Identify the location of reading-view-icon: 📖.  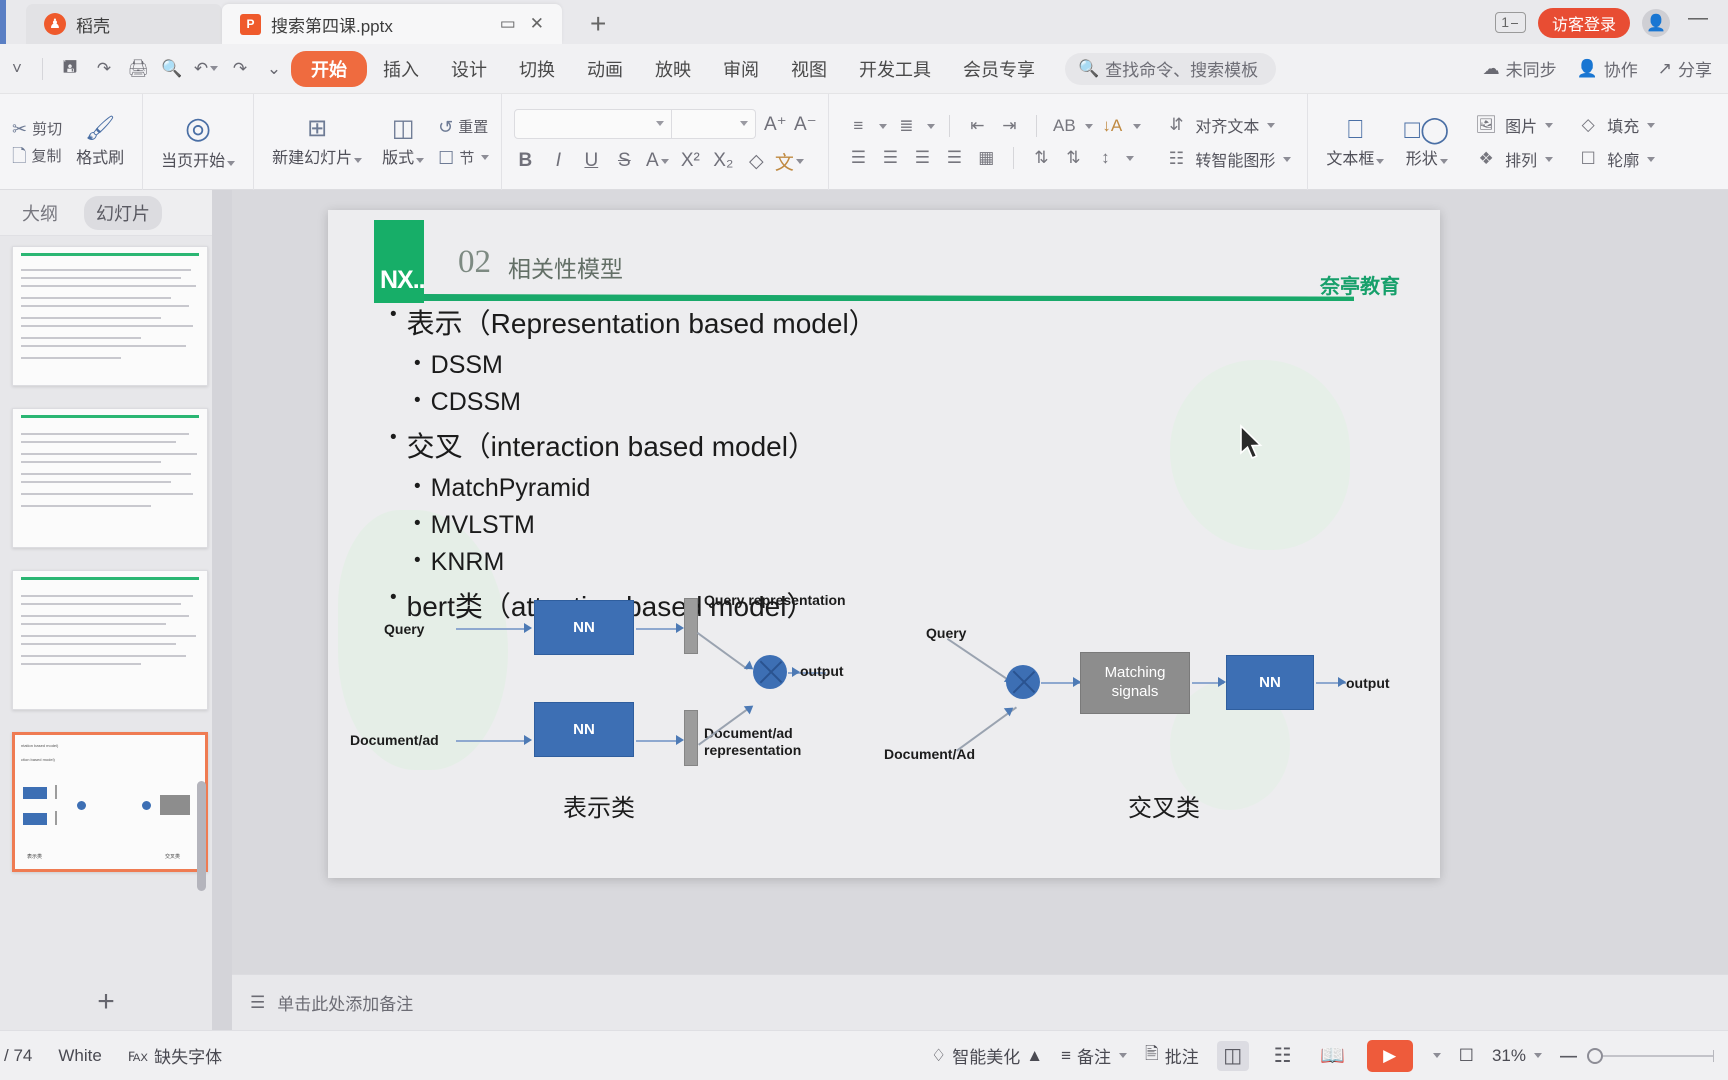
(1333, 1056).